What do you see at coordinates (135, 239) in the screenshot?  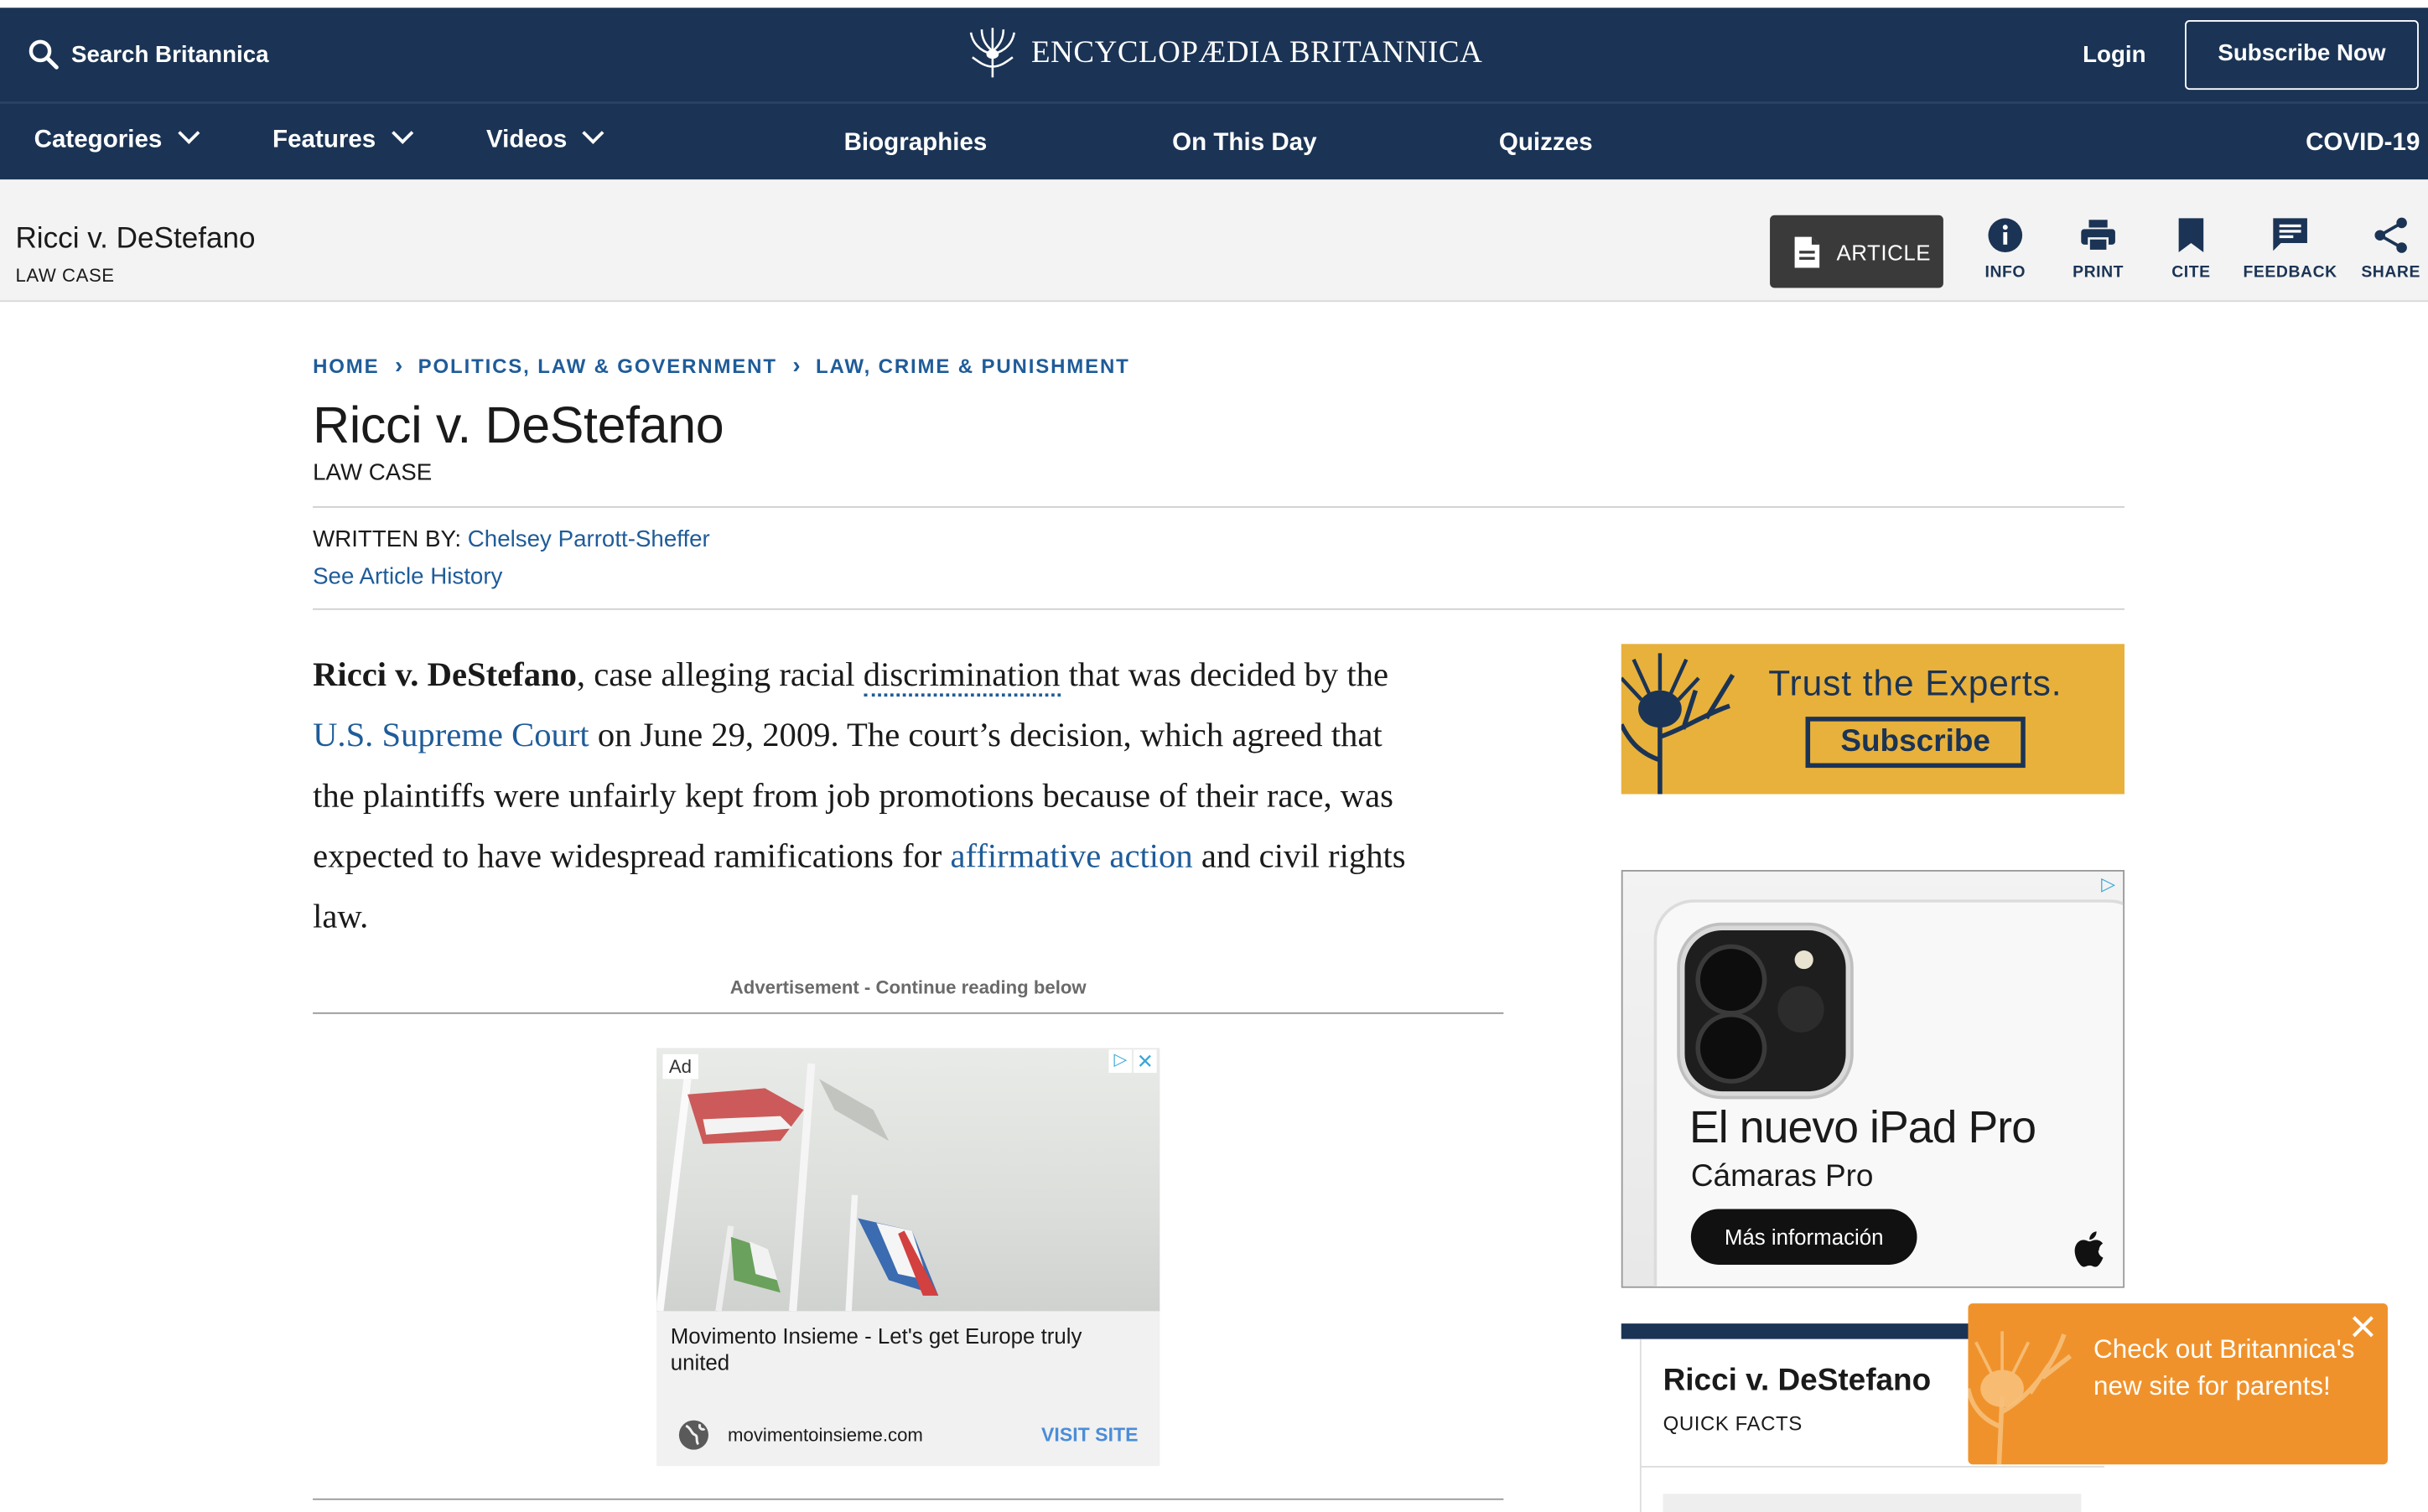 I see `toolbar-title: Ricci v. DeStefano` at bounding box center [135, 239].